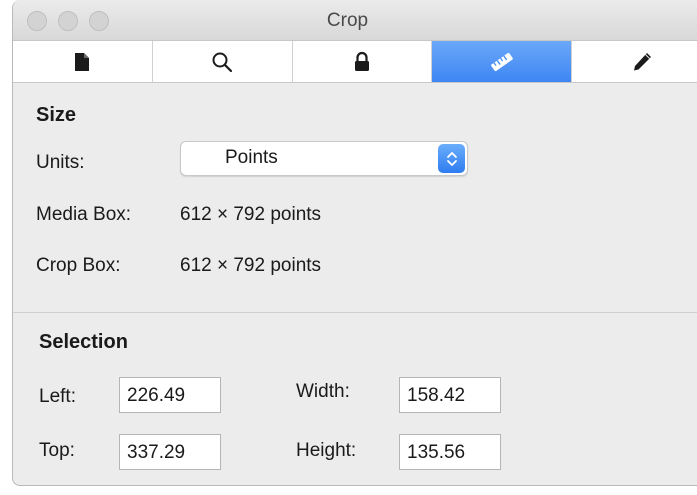 This screenshot has width=697, height=495. I want to click on magnifier-icon, so click(222, 62).